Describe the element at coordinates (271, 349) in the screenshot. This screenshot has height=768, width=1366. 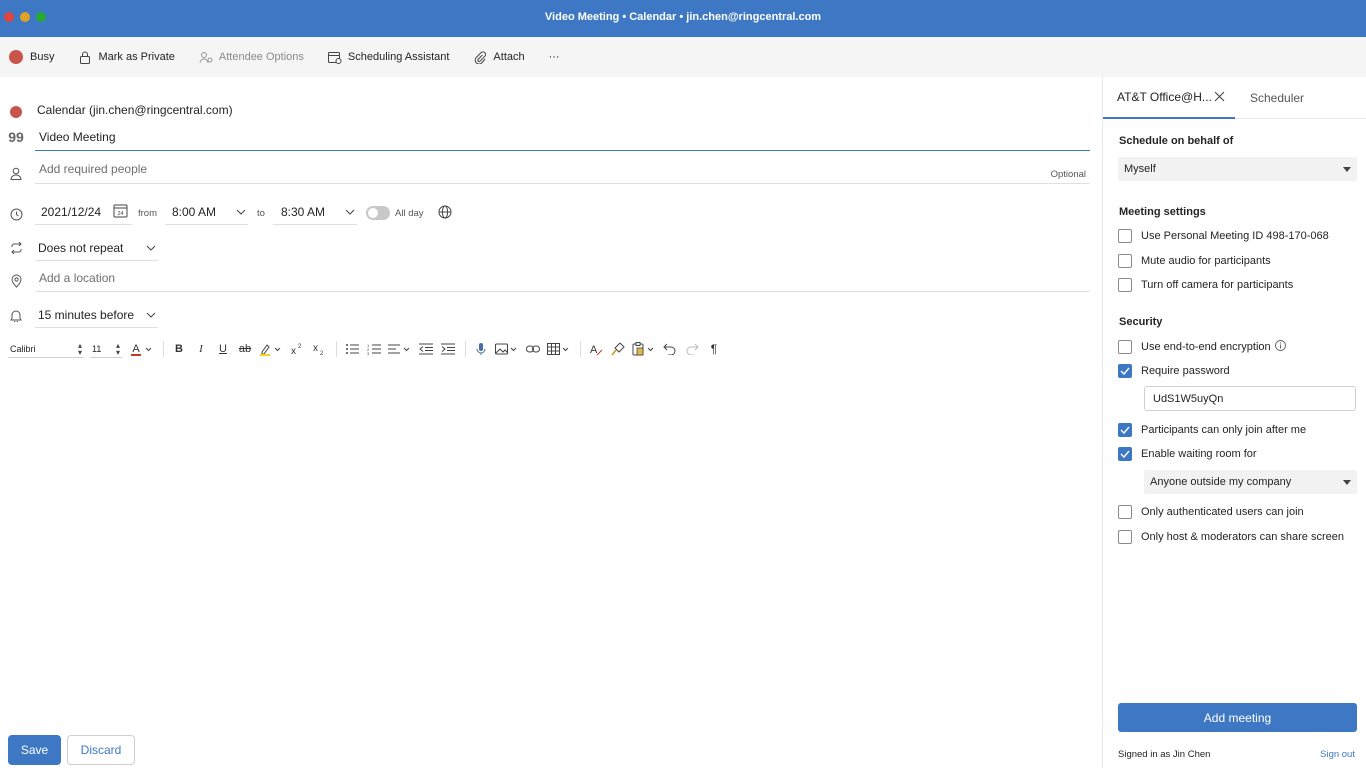
I see `highlight-button` at that location.